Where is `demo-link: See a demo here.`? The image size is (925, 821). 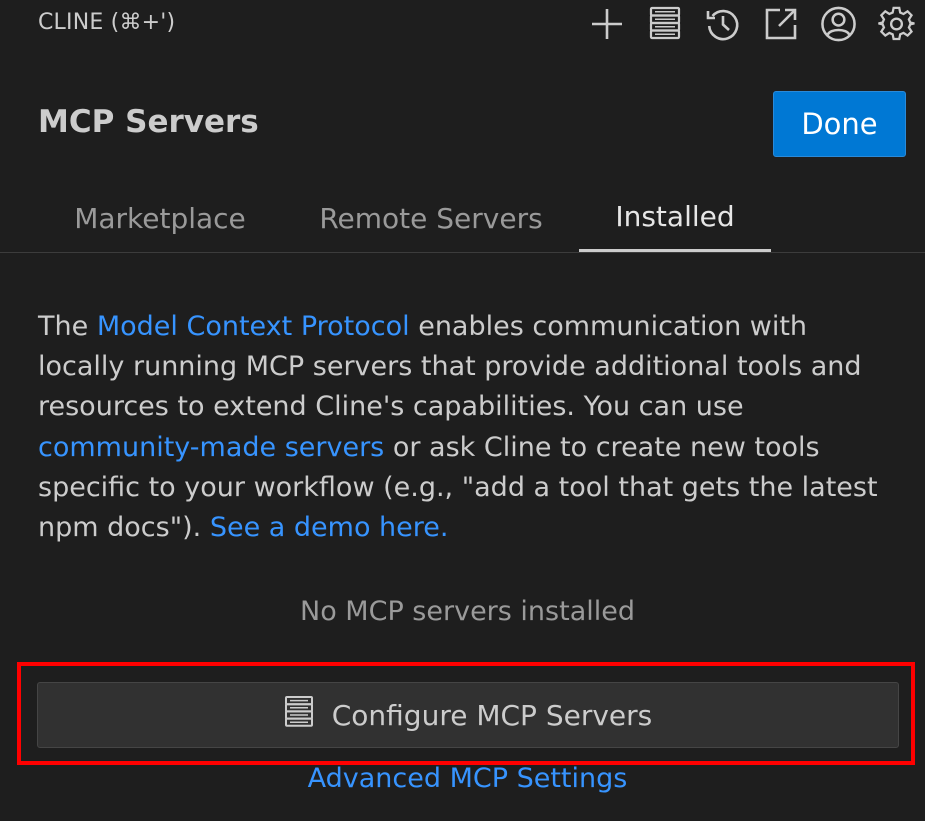 demo-link: See a demo here. is located at coordinates (329, 527).